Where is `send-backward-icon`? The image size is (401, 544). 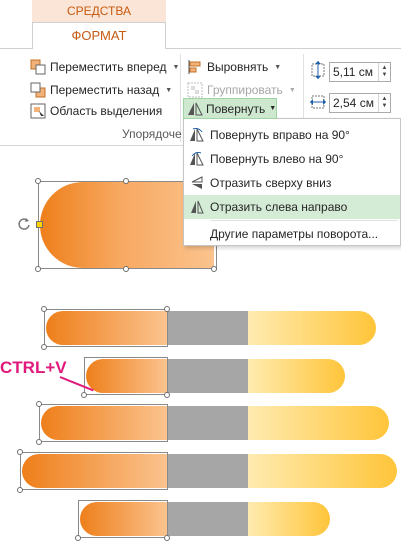
send-backward-icon is located at coordinates (38, 90).